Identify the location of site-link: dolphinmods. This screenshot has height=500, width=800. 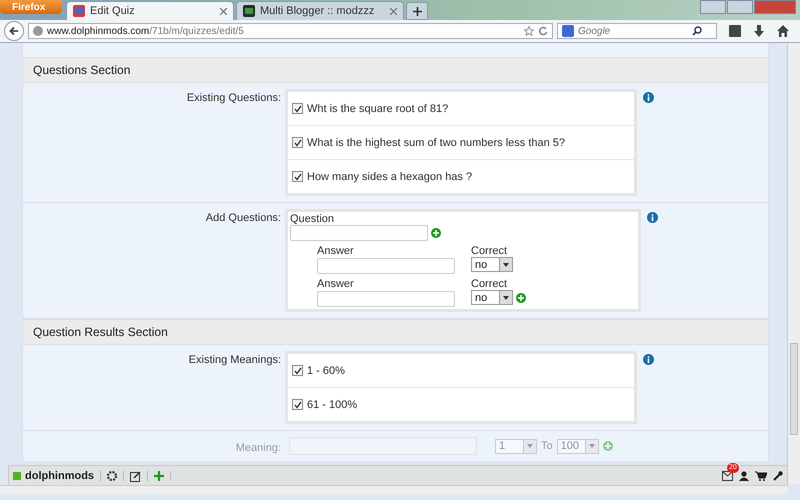
(57, 476).